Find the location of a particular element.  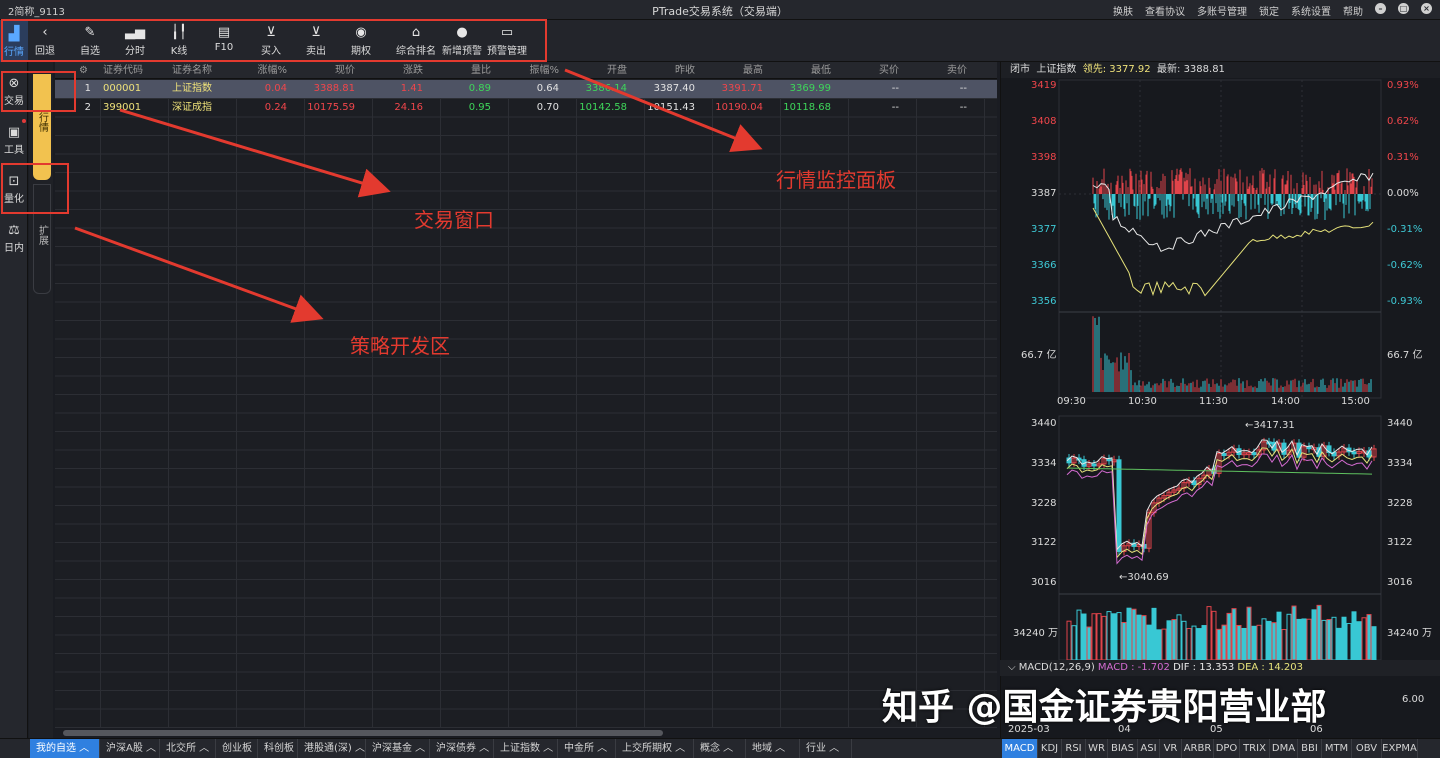

col-header-amplitude: 振幅% is located at coordinates (530, 70).